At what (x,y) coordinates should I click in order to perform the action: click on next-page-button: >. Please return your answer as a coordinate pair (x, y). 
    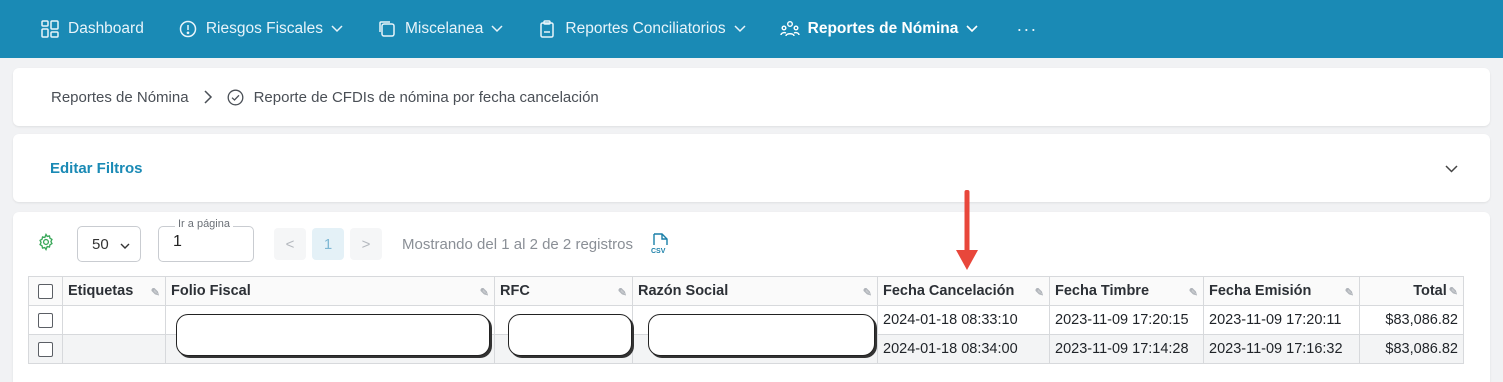
    Looking at the image, I should click on (366, 244).